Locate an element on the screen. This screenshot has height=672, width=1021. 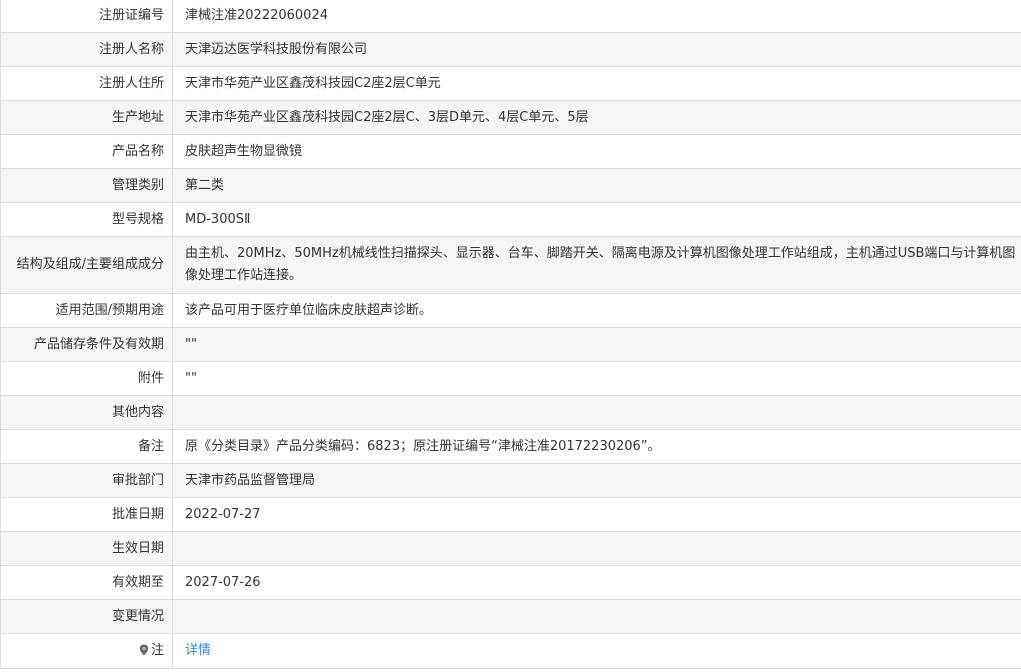
row-label: 生产地址 is located at coordinates (86, 117).